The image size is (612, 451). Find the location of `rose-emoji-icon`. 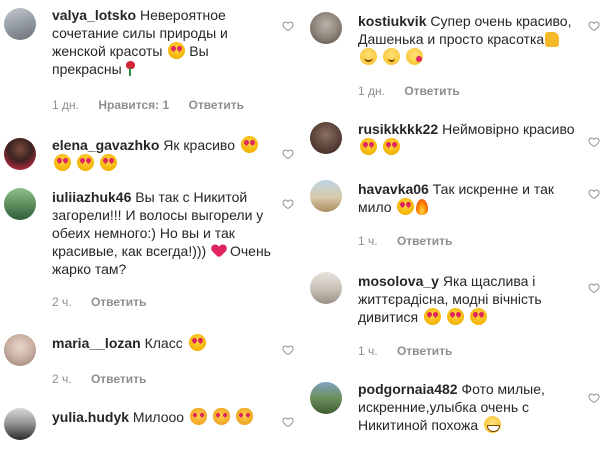

rose-emoji-icon is located at coordinates (130, 68).